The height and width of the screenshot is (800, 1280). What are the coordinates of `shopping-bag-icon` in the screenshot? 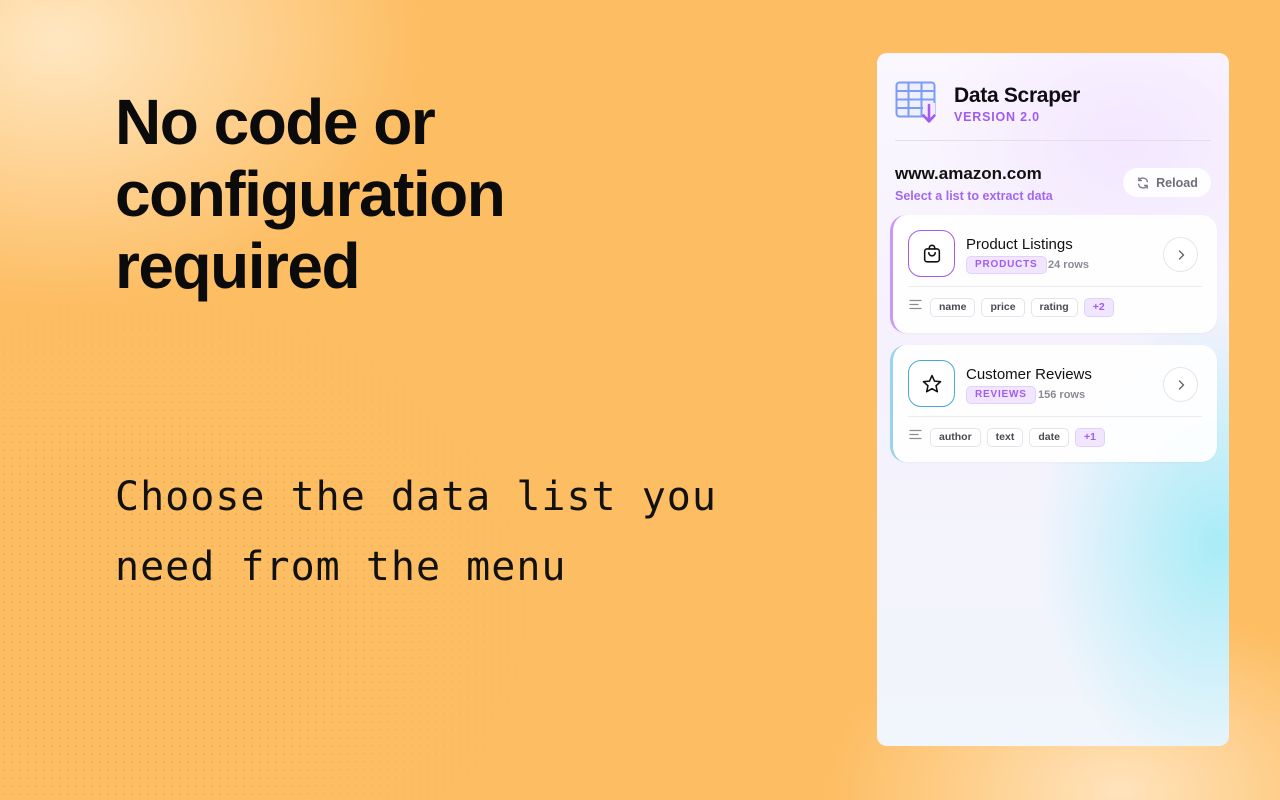 It's located at (931, 253).